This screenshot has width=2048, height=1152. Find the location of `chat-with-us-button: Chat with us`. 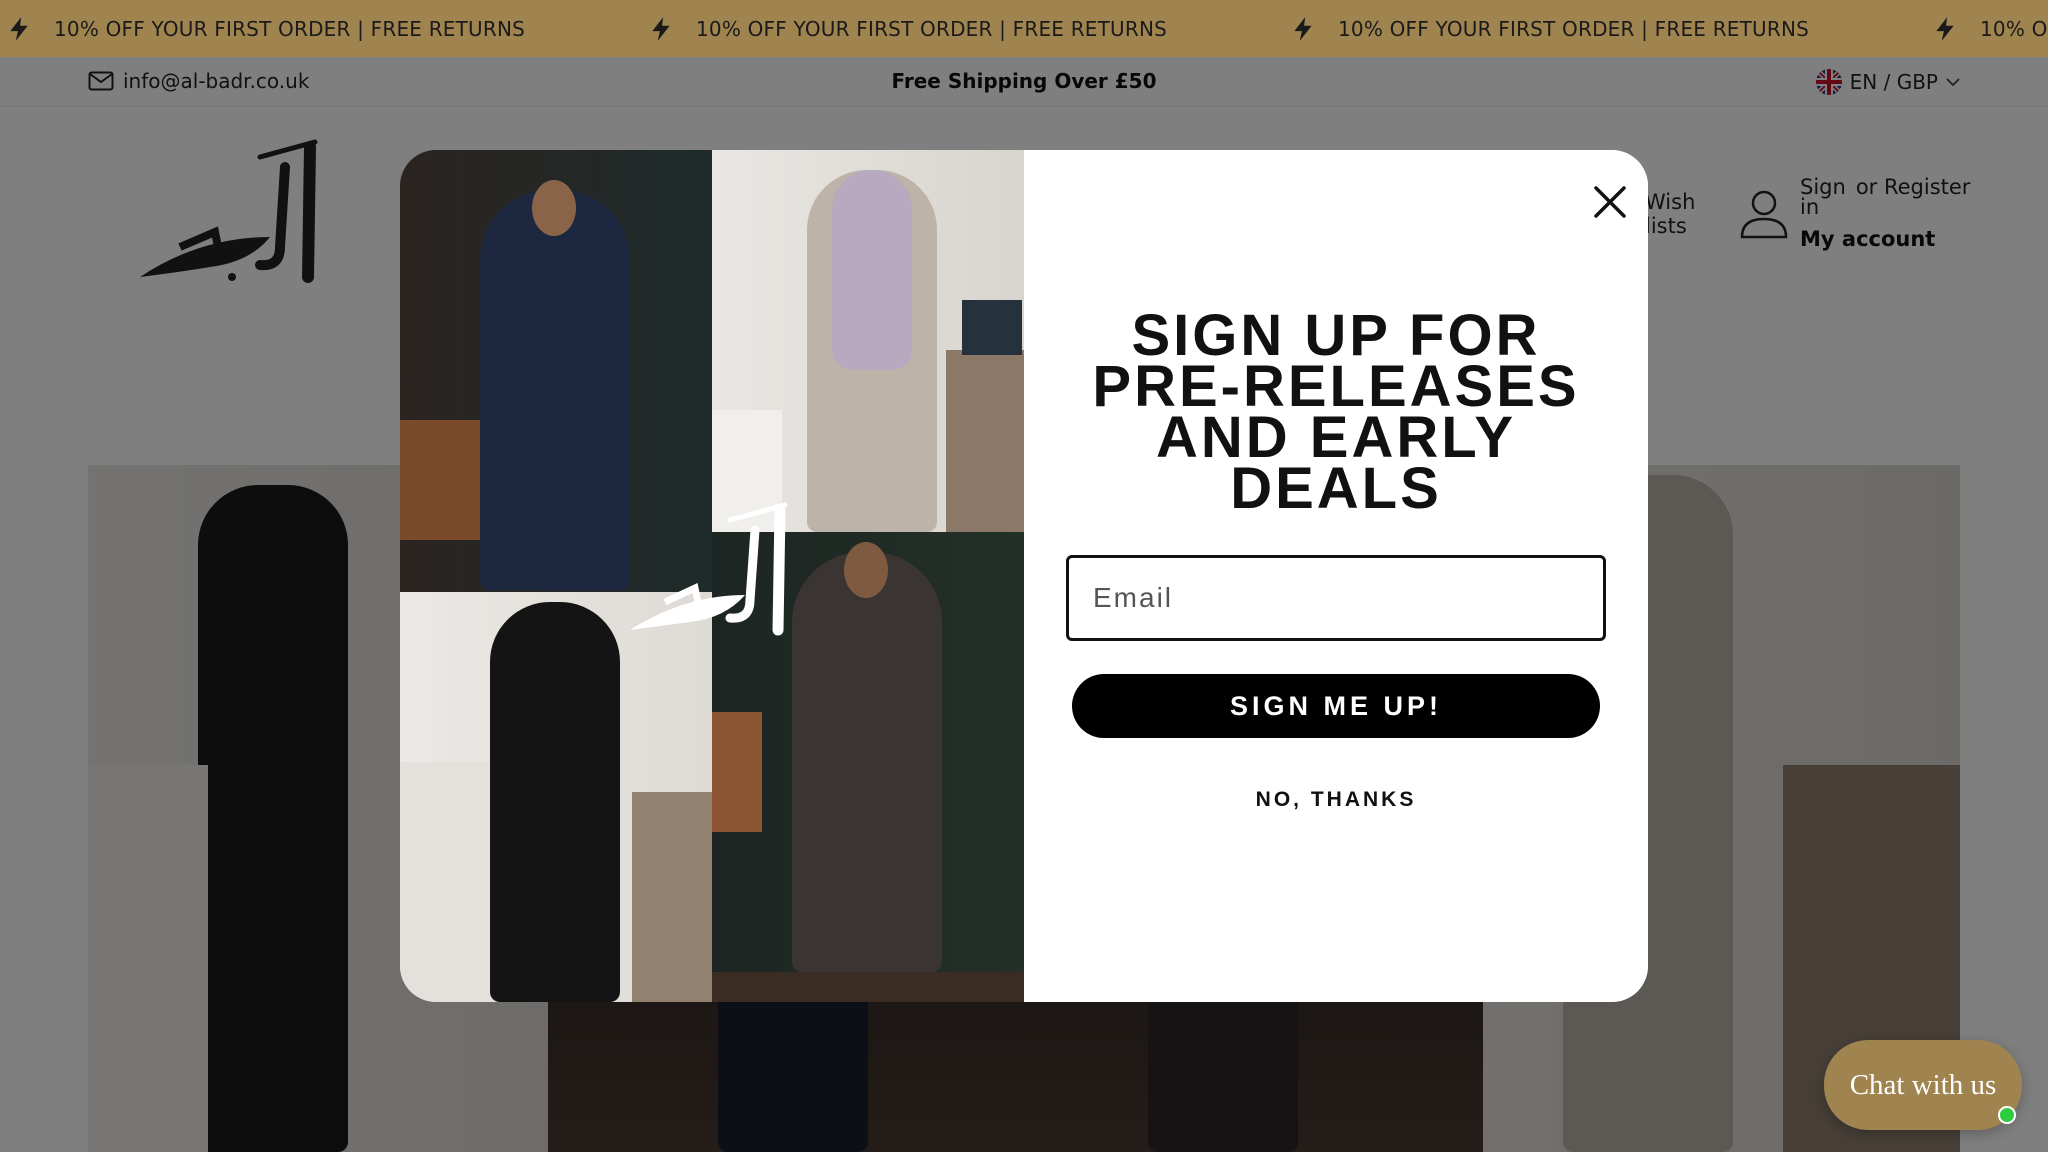

chat-with-us-button: Chat with us is located at coordinates (1923, 1085).